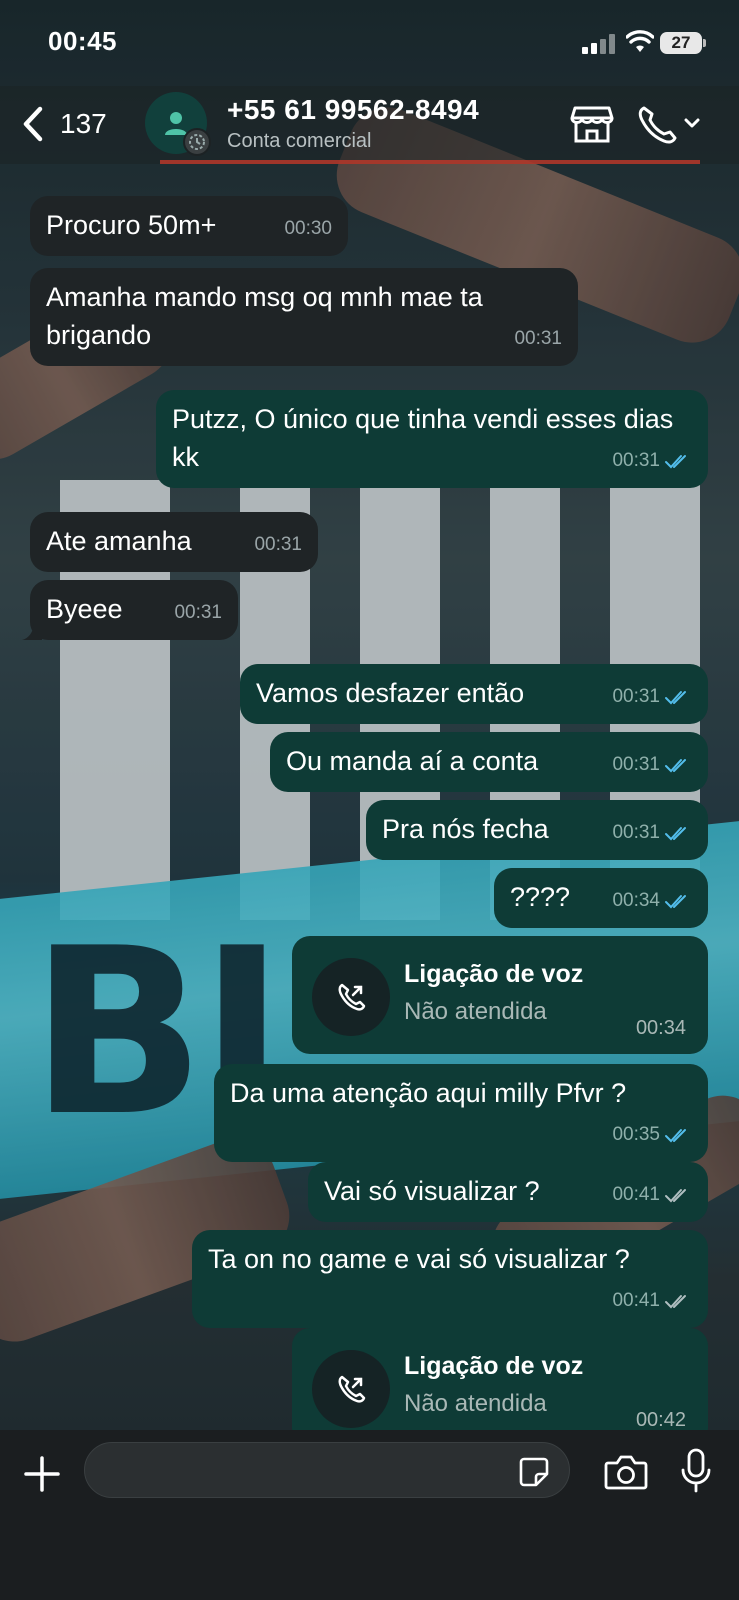  I want to click on status-time: 00:45, so click(82, 41).